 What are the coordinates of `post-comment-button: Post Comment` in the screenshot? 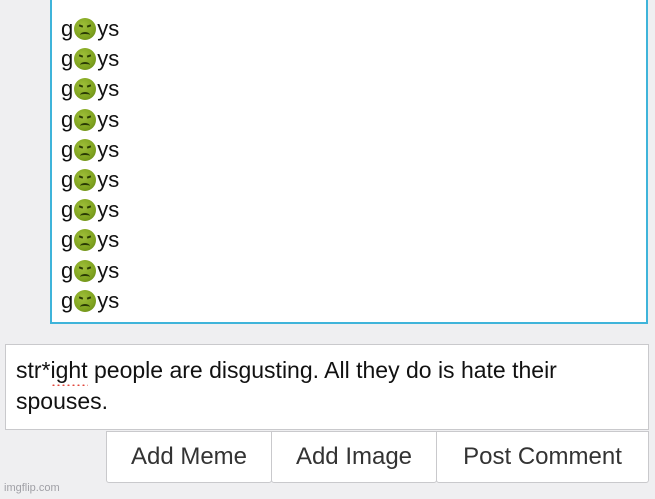 It's located at (542, 457).